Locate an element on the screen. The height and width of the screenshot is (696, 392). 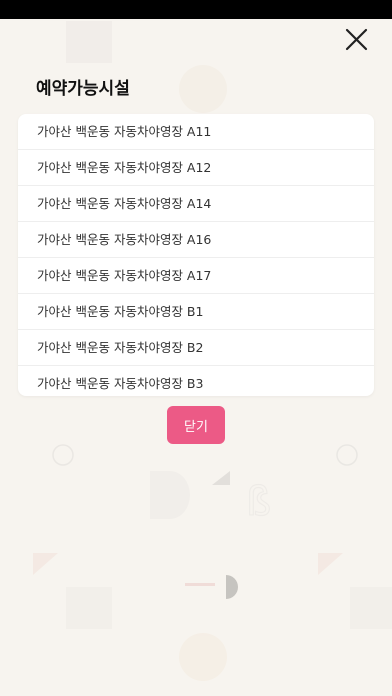
facility-item: 가야산 백운동 자동차야영장 B3 is located at coordinates (196, 381).